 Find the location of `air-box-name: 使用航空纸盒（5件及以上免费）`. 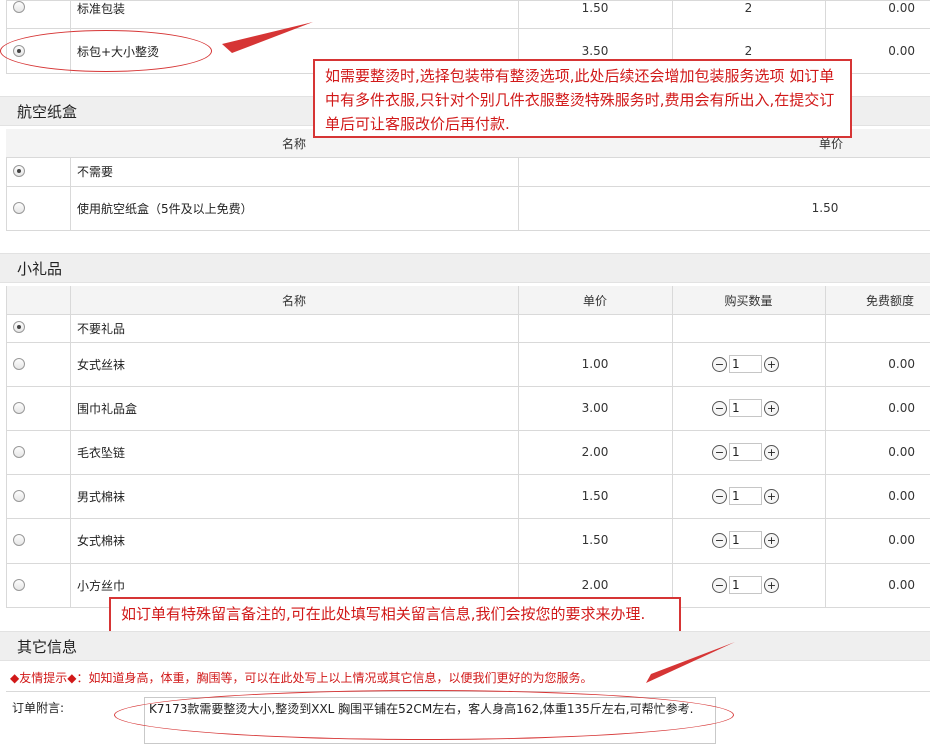

air-box-name: 使用航空纸盒（5件及以上免费） is located at coordinates (165, 208).